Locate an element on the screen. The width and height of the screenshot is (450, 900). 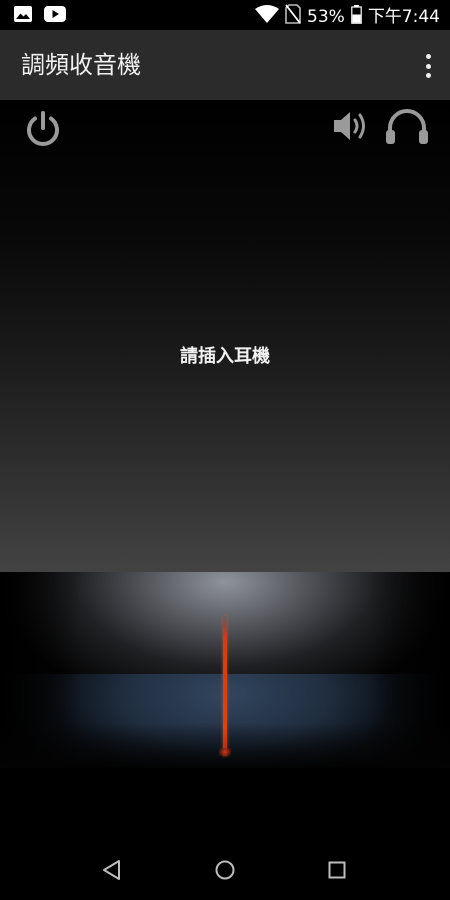
battery-percent: 53% is located at coordinates (326, 17).